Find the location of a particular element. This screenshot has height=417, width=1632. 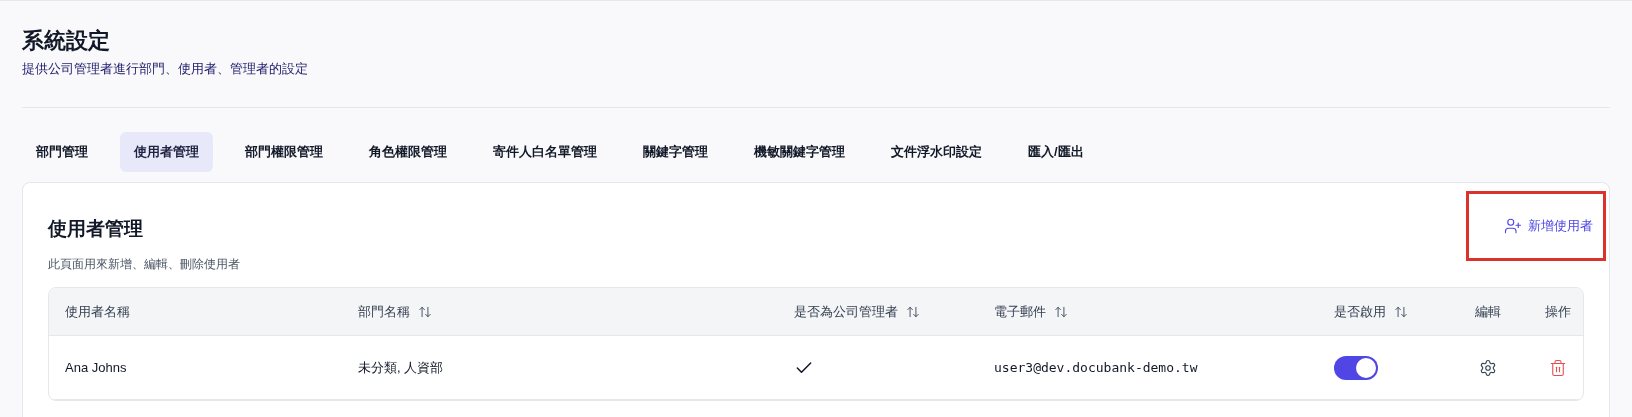

tab: 機敏關鍵字管理 is located at coordinates (799, 151).